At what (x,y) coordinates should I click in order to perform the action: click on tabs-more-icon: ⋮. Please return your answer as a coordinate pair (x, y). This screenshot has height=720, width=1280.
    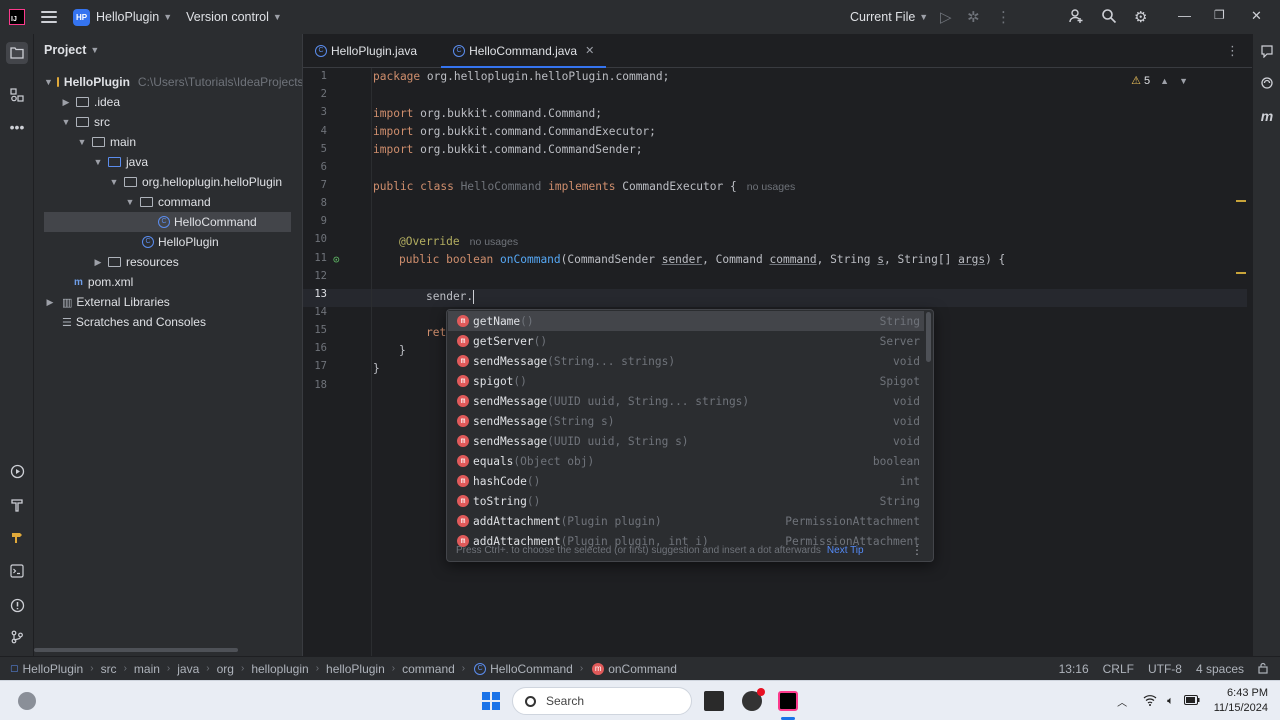
    Looking at the image, I should click on (1232, 51).